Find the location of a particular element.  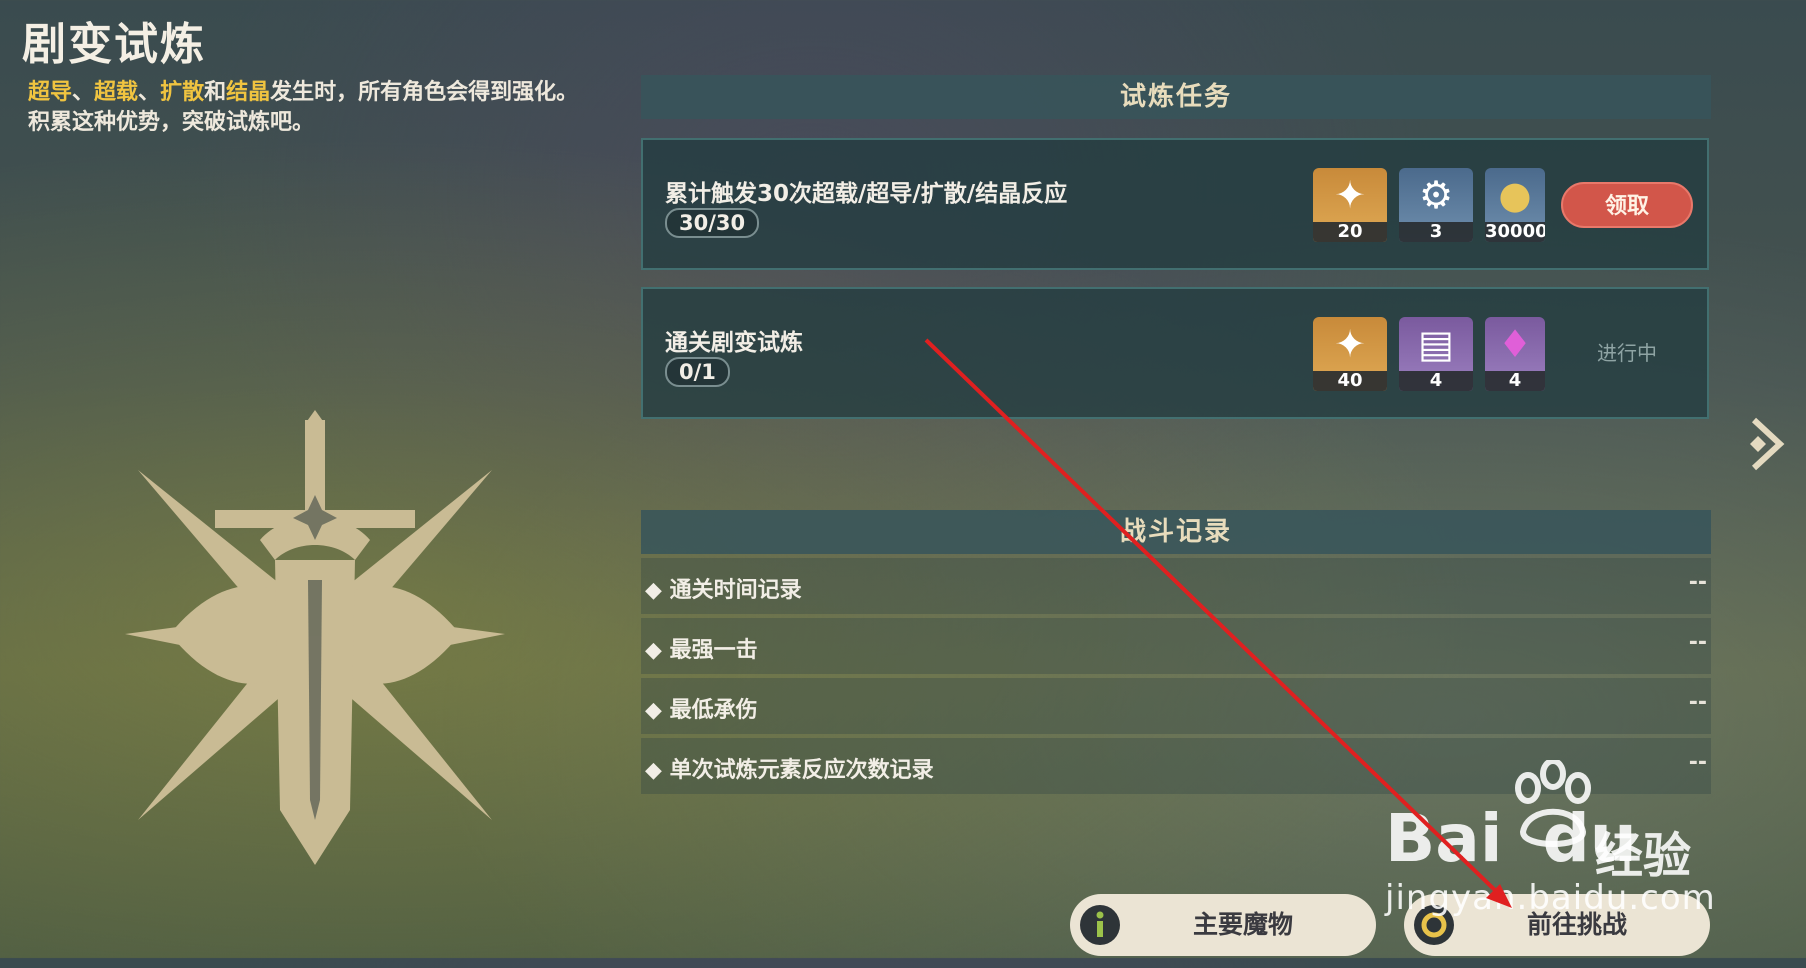

reward-primogem: ✦ 40 is located at coordinates (1350, 354).